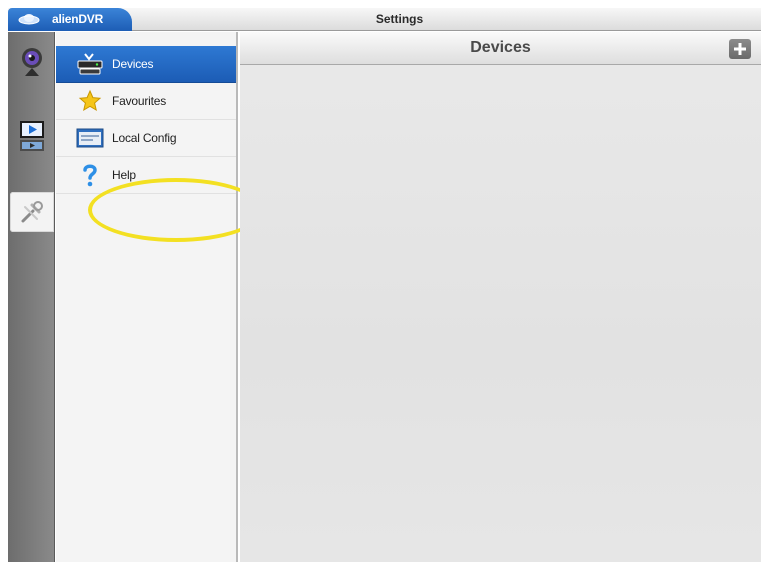 The height and width of the screenshot is (562, 761). What do you see at coordinates (90, 175) in the screenshot?
I see `help-icon` at bounding box center [90, 175].